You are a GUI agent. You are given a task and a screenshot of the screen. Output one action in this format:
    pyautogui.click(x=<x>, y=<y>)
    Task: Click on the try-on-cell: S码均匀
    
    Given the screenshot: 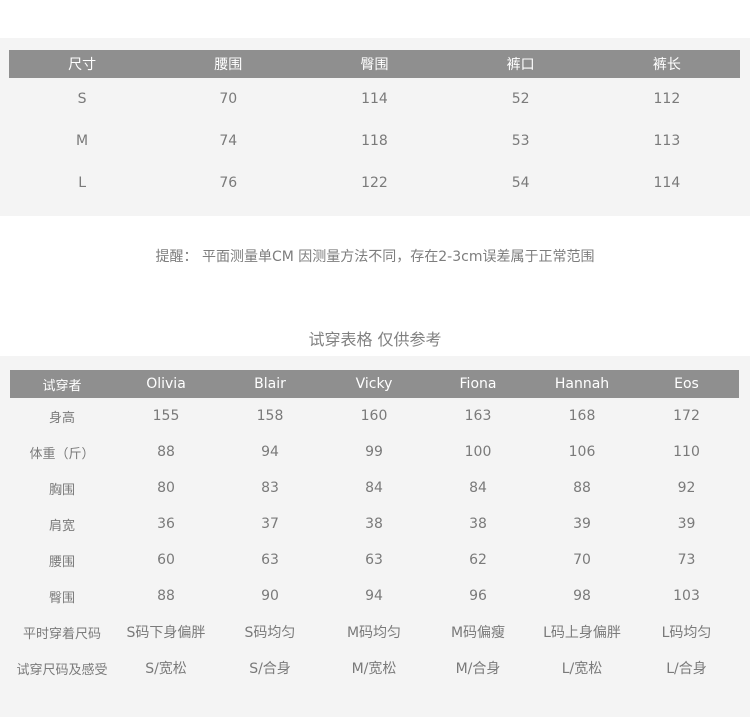 What is the action you would take?
    pyautogui.click(x=270, y=633)
    